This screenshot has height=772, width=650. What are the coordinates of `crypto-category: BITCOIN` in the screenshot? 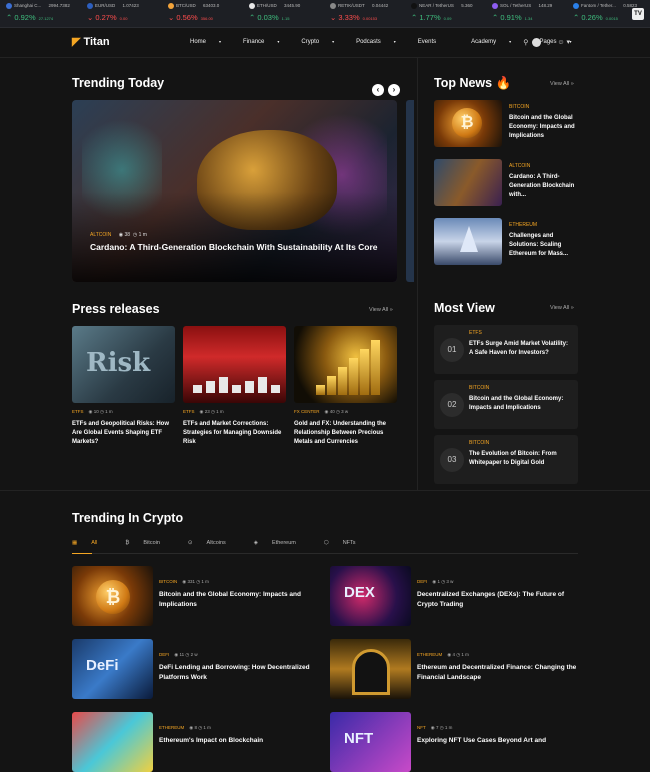 It's located at (168, 581).